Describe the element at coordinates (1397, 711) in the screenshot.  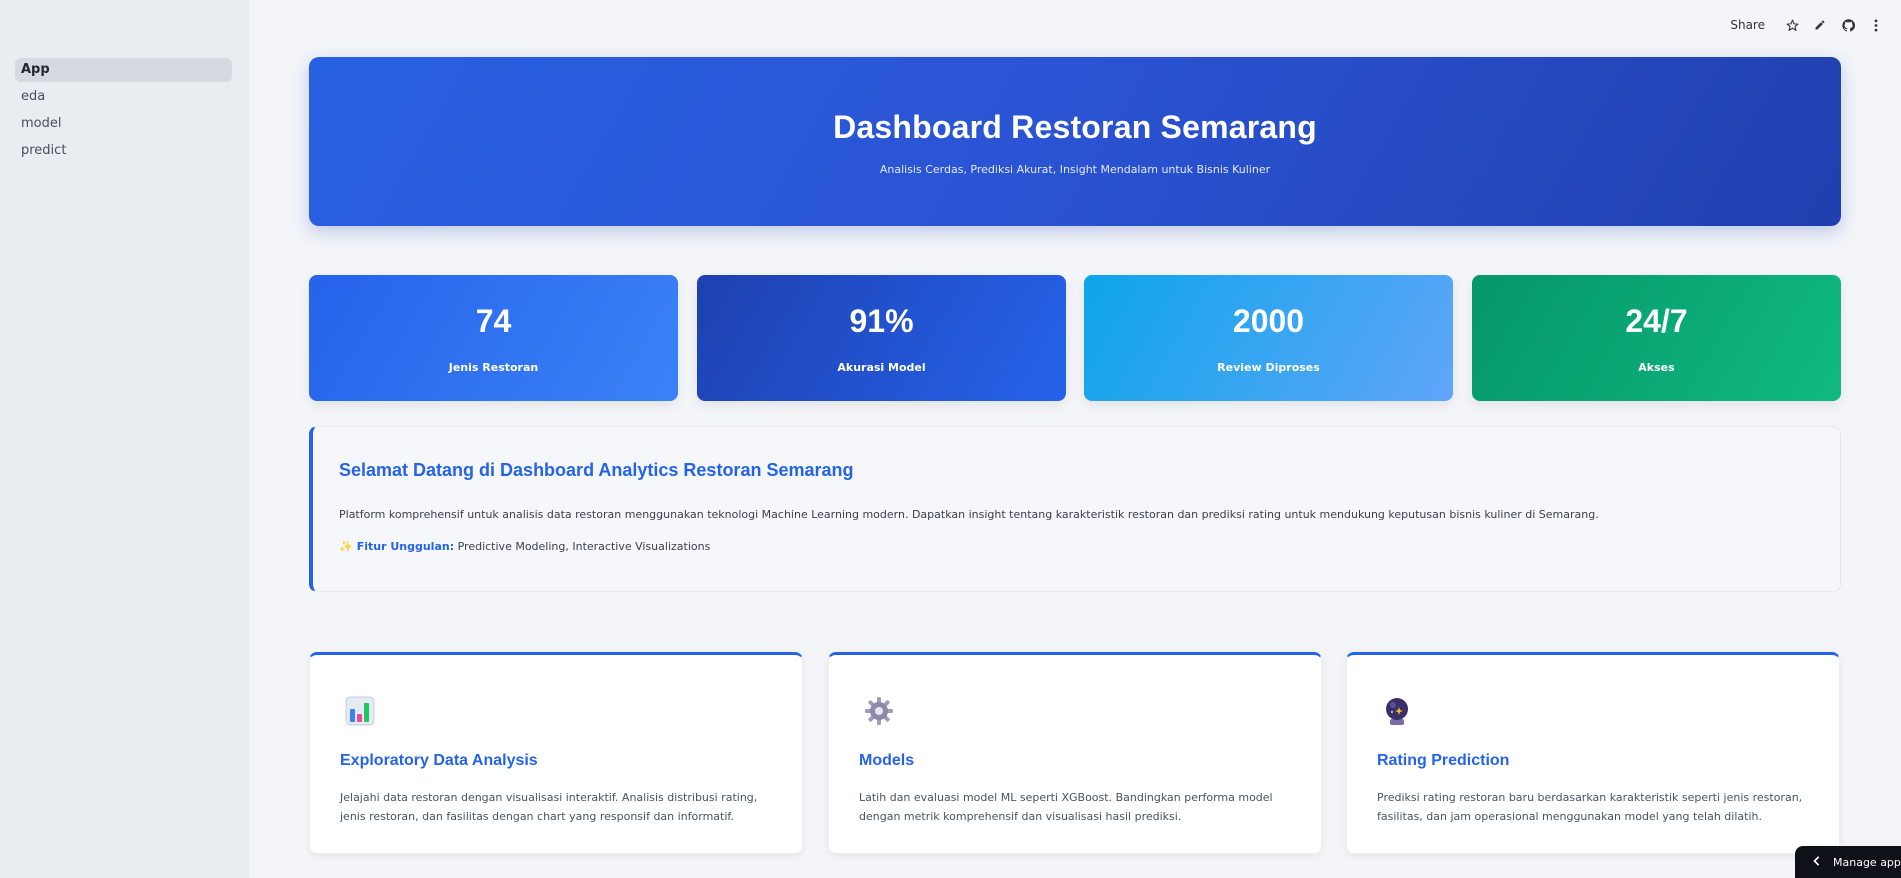
I see `crystal-ball-icon` at that location.